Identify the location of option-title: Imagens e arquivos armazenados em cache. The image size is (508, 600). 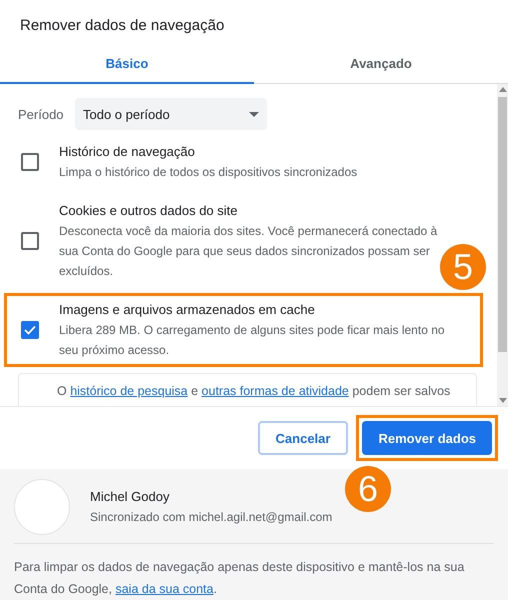
(187, 310).